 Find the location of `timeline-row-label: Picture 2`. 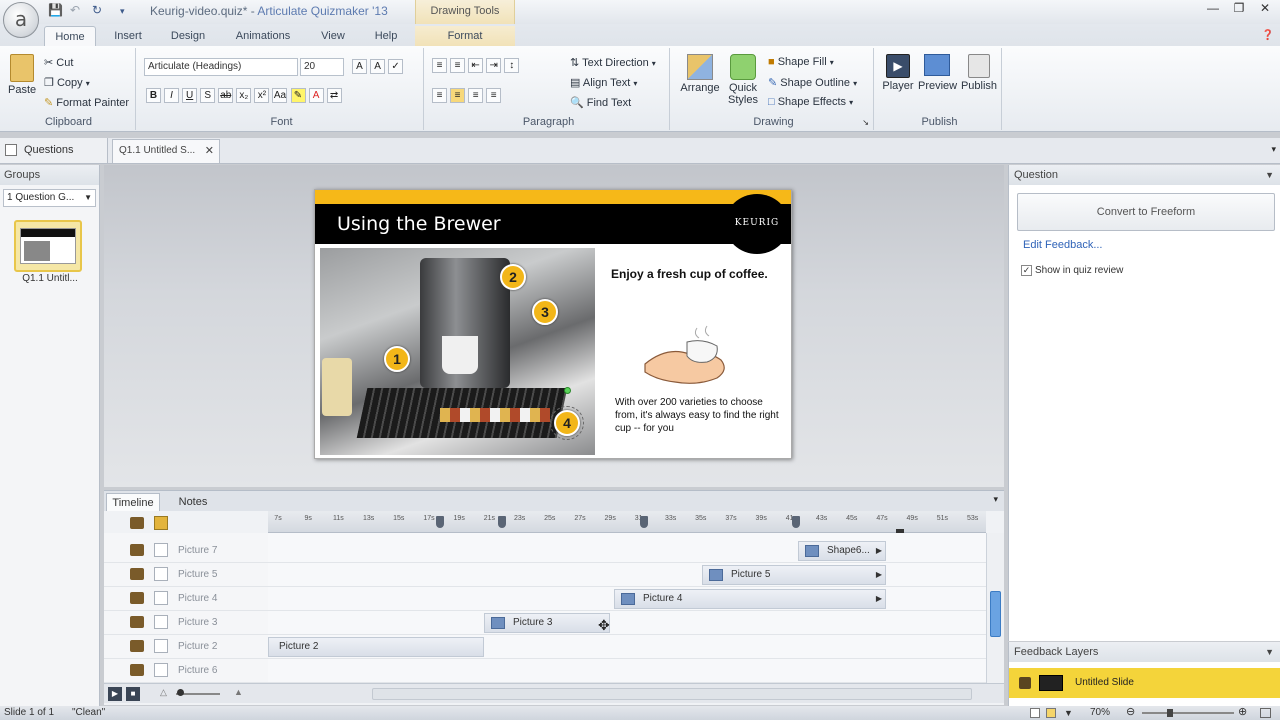

timeline-row-label: Picture 2 is located at coordinates (186, 647).